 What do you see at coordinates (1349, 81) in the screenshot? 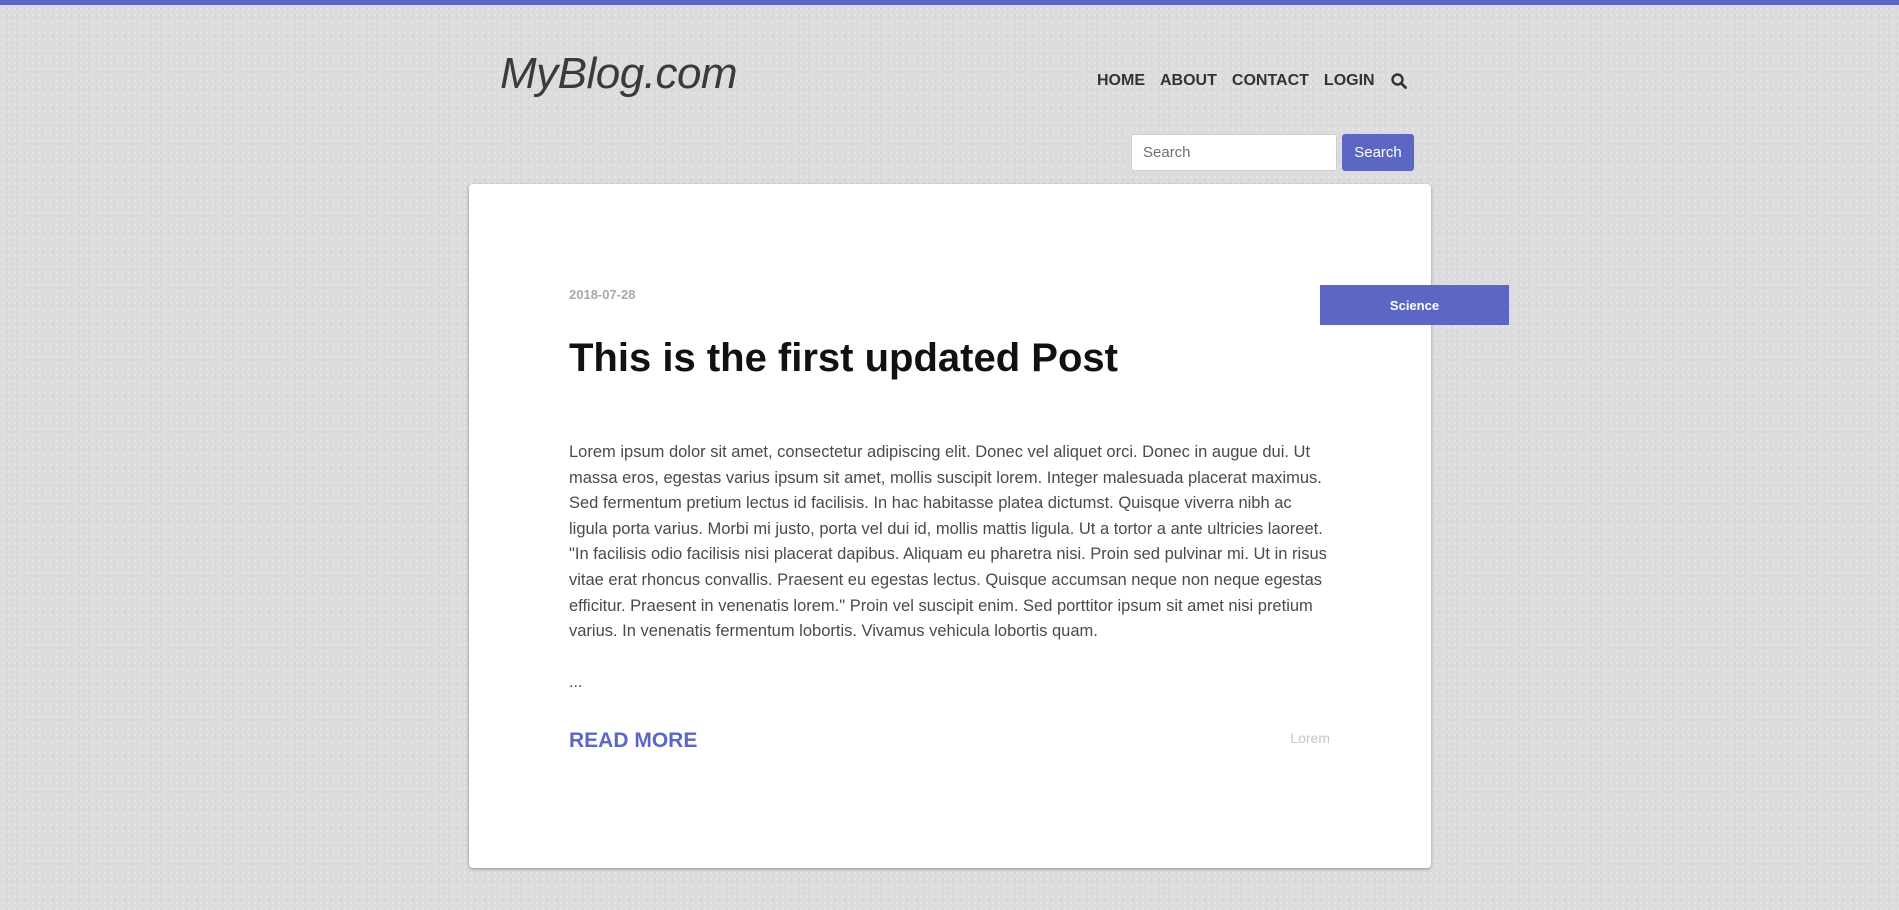
I see `nav-login: LOGIN` at bounding box center [1349, 81].